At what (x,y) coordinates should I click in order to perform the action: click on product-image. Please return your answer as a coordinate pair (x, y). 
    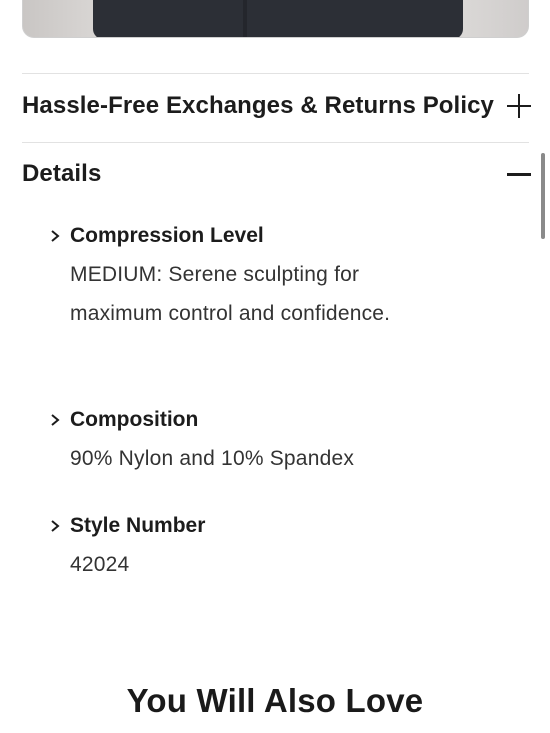
    Looking at the image, I should click on (275, 19).